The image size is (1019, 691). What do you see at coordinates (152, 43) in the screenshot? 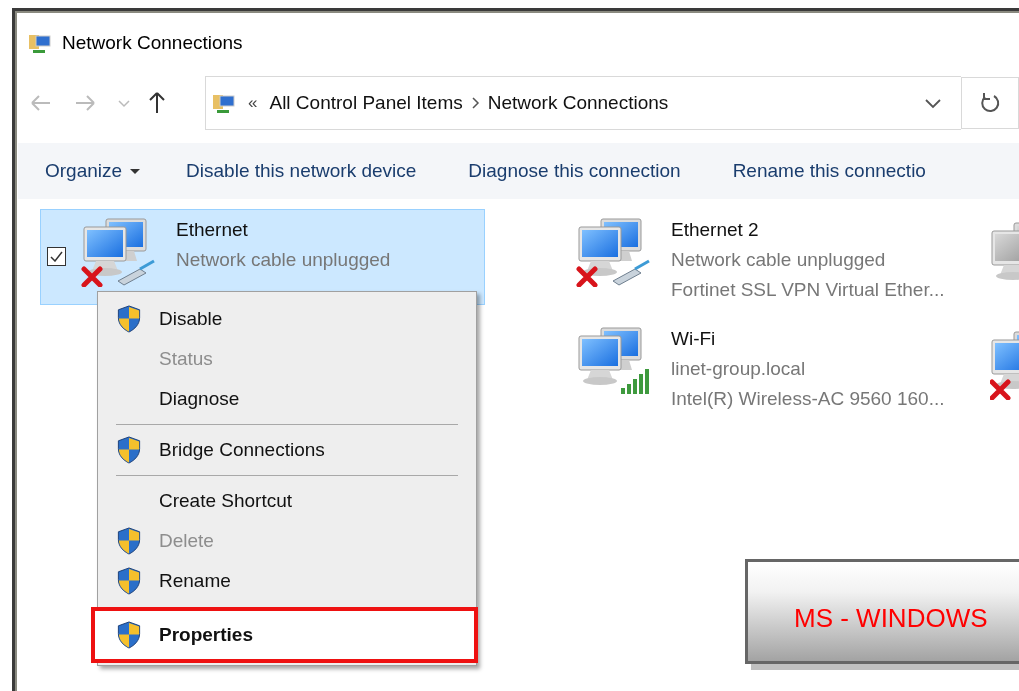
I see `window-title: Network Connections` at bounding box center [152, 43].